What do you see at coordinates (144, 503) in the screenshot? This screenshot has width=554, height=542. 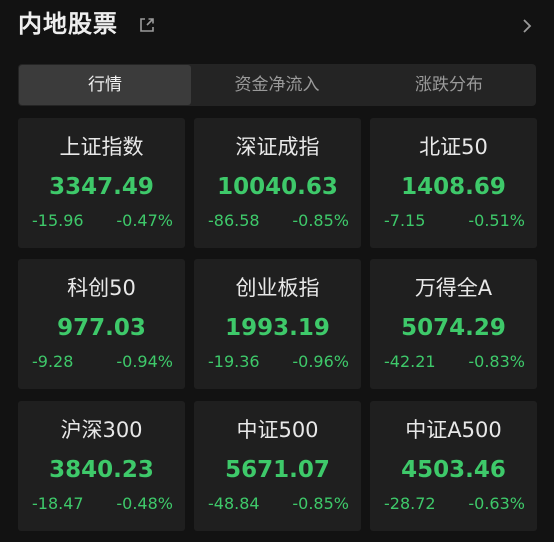 I see `index-change-pct: -0.48%` at bounding box center [144, 503].